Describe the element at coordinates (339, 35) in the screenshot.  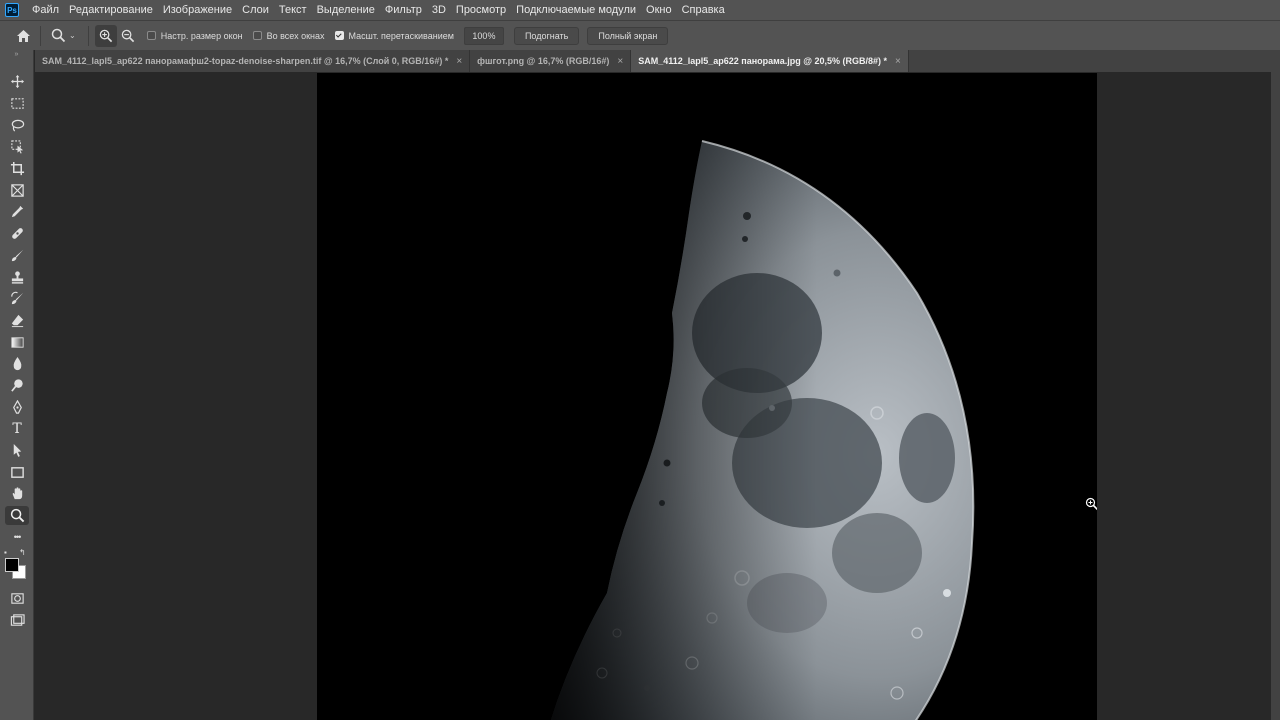
I see `checkbox-box-checked` at that location.